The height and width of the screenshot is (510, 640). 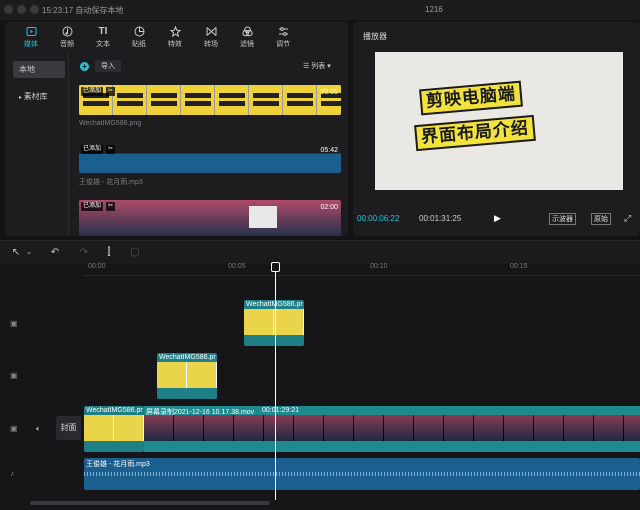 I want to click on title-bar: 15:23:17 自动保存本地 1216, so click(x=320, y=10).